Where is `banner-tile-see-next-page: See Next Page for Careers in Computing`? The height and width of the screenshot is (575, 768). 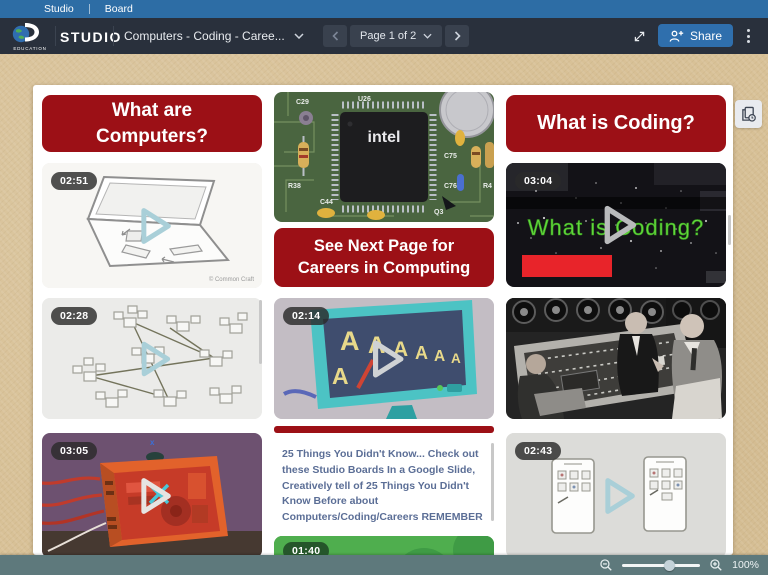
banner-tile-see-next-page: See Next Page for Careers in Computing is located at coordinates (384, 257).